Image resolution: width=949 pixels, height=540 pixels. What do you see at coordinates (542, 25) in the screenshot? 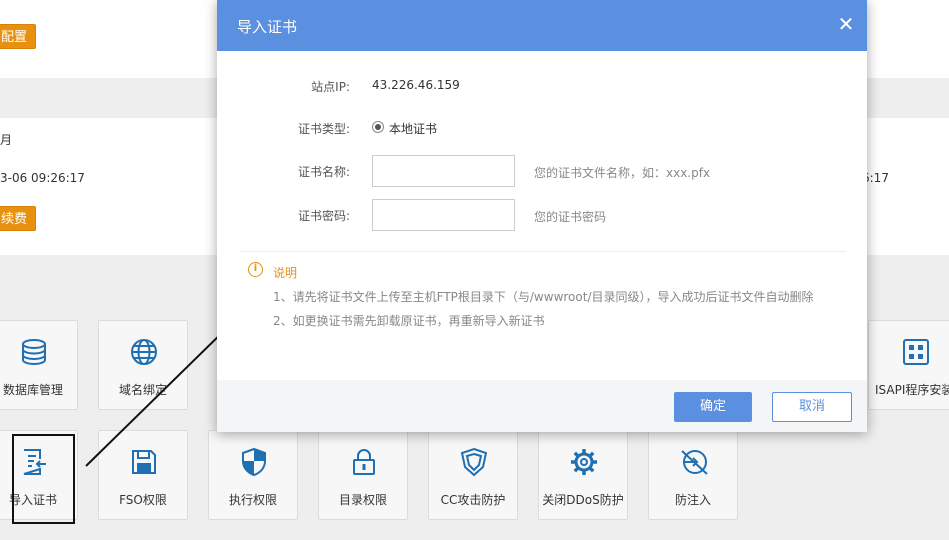
I see `dialog-header: 导入证书 ✕` at bounding box center [542, 25].